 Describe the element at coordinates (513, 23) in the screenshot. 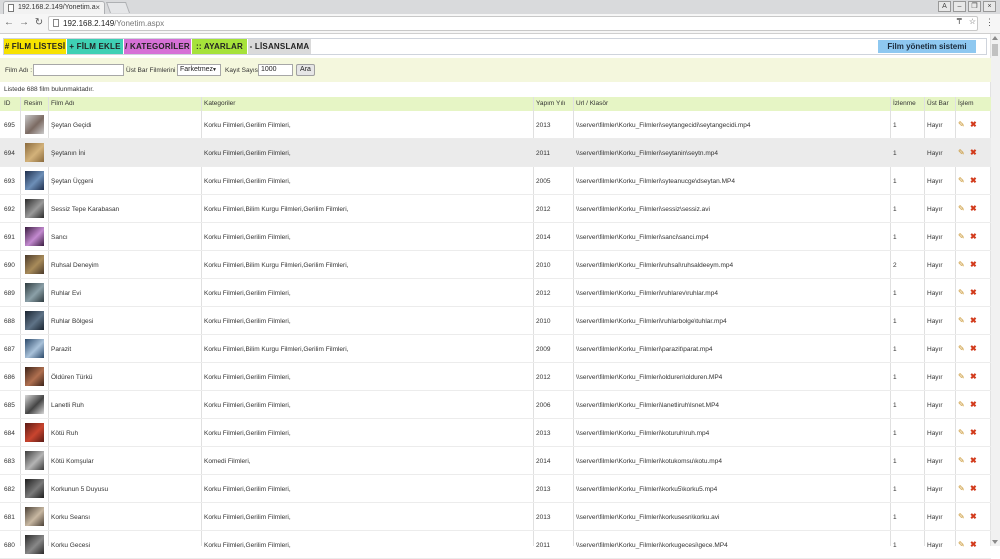

I see `url-input: 192.168.2.149/Yonetim.aspx` at that location.